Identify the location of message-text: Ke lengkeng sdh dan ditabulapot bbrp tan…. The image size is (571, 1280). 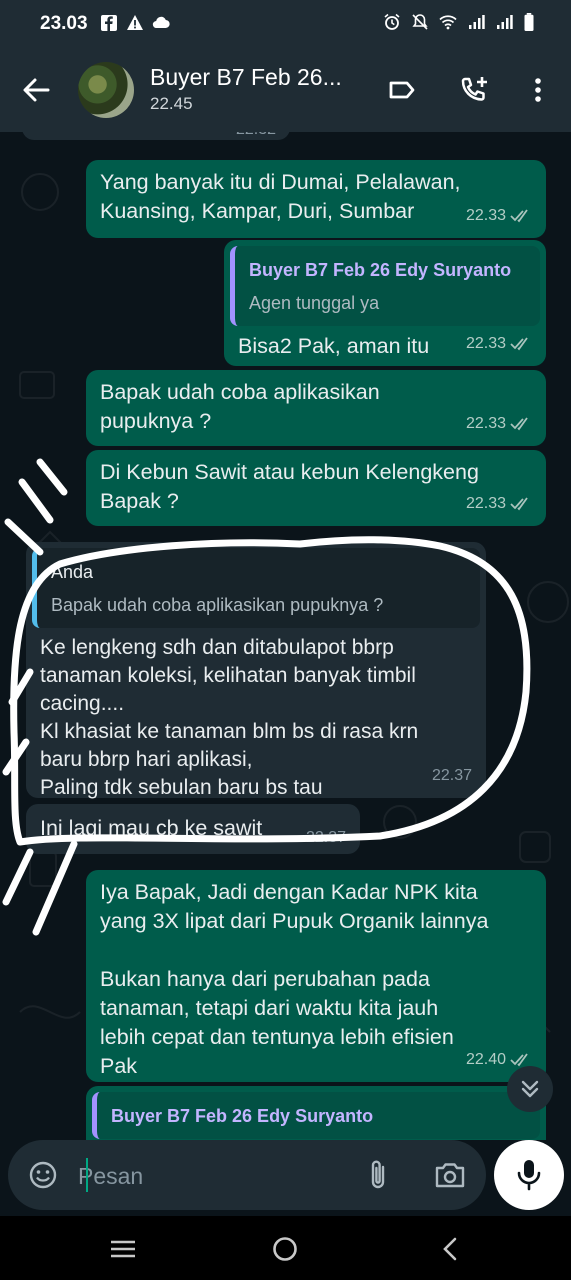
(229, 717).